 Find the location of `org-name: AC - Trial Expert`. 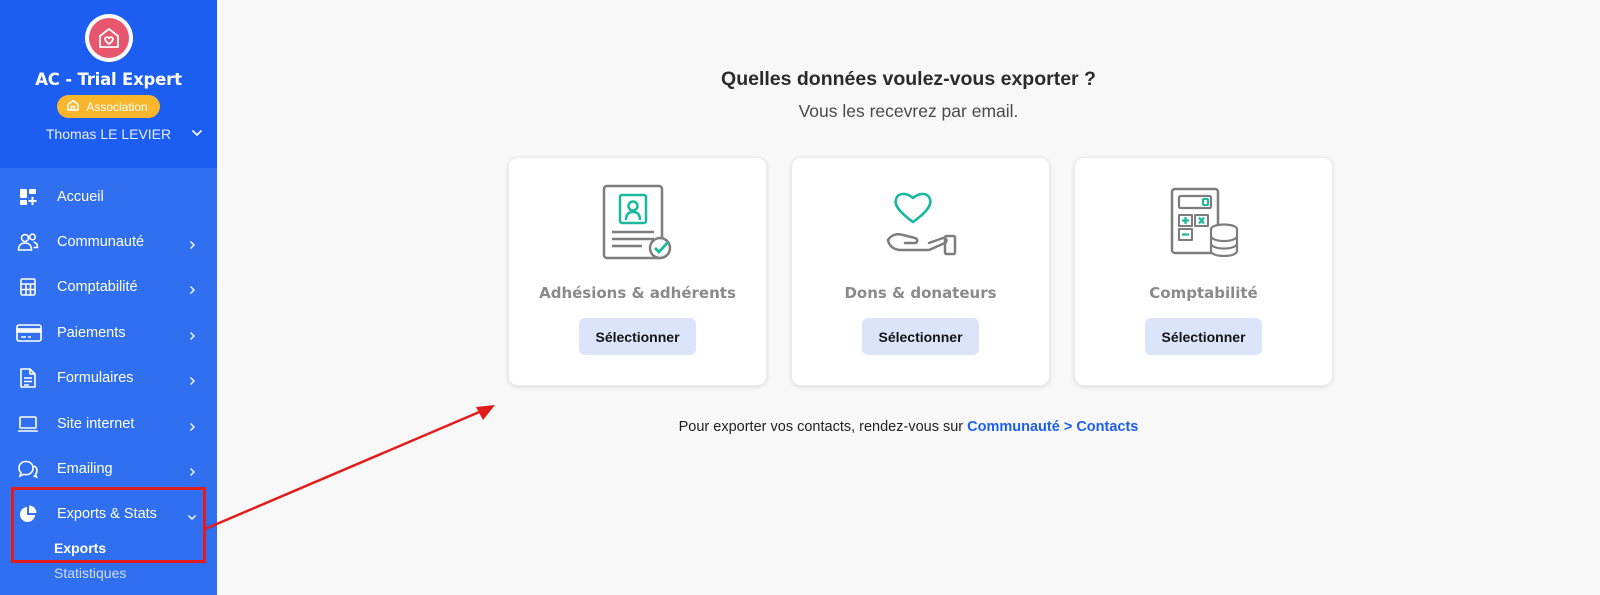

org-name: AC - Trial Expert is located at coordinates (108, 79).